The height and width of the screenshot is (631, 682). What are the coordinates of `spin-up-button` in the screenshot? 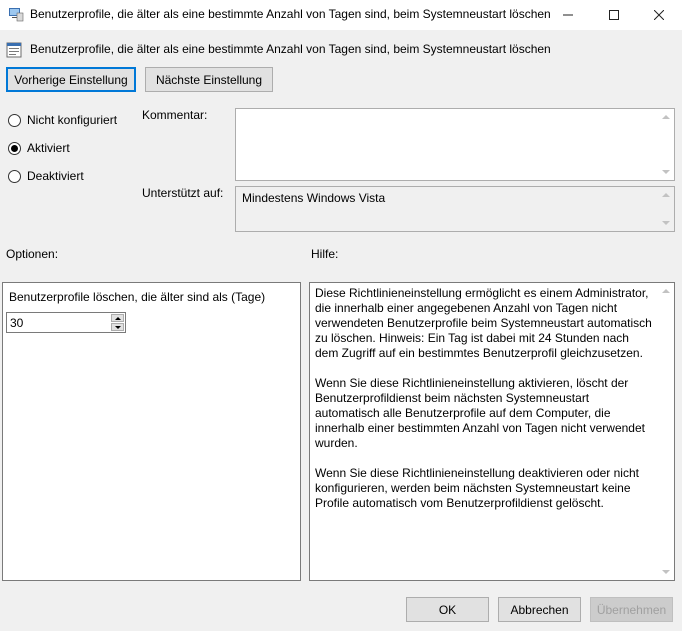 It's located at (117, 318).